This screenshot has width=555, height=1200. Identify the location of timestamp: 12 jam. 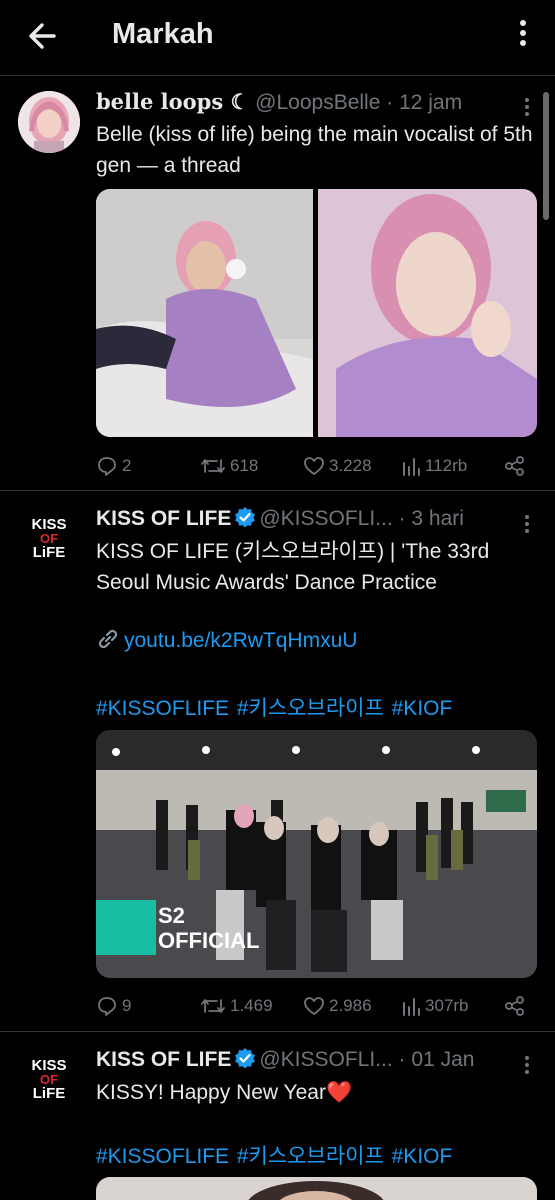
(430, 102).